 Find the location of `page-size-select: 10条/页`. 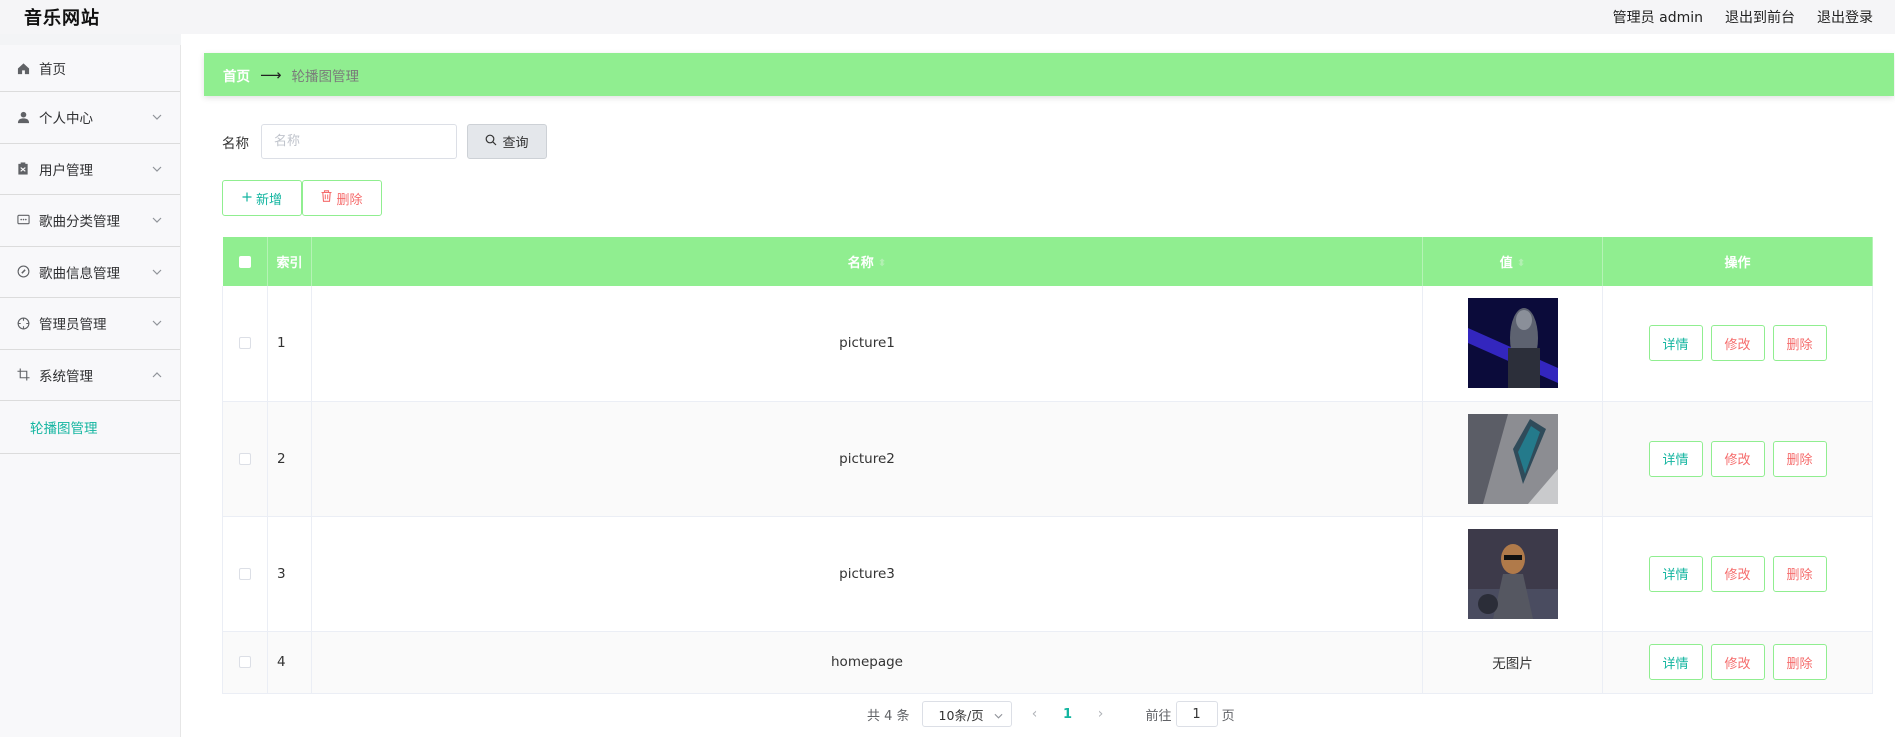

page-size-select: 10条/页 is located at coordinates (966, 714).